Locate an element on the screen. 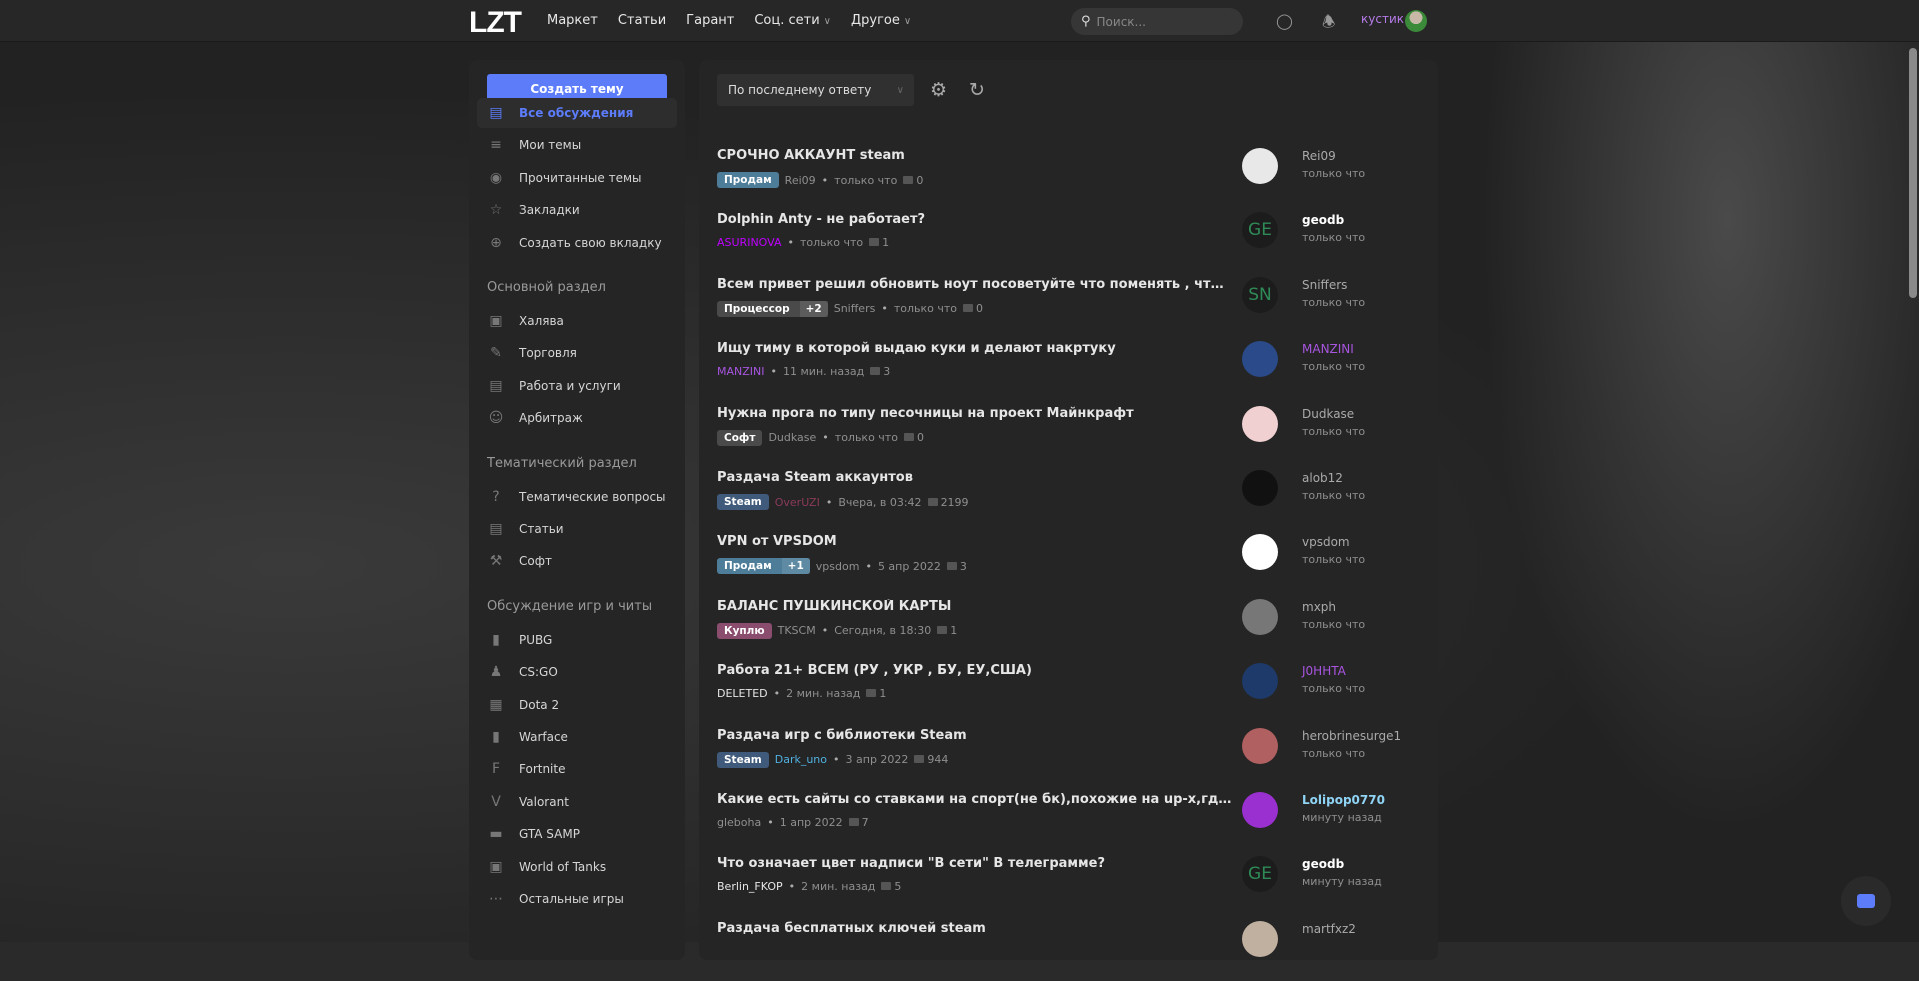  chat-button is located at coordinates (1866, 901).